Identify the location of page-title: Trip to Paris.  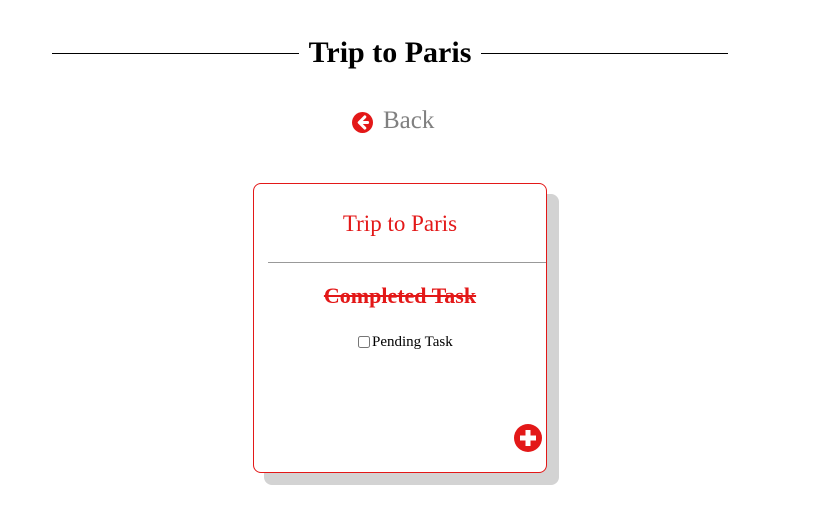
(390, 52).